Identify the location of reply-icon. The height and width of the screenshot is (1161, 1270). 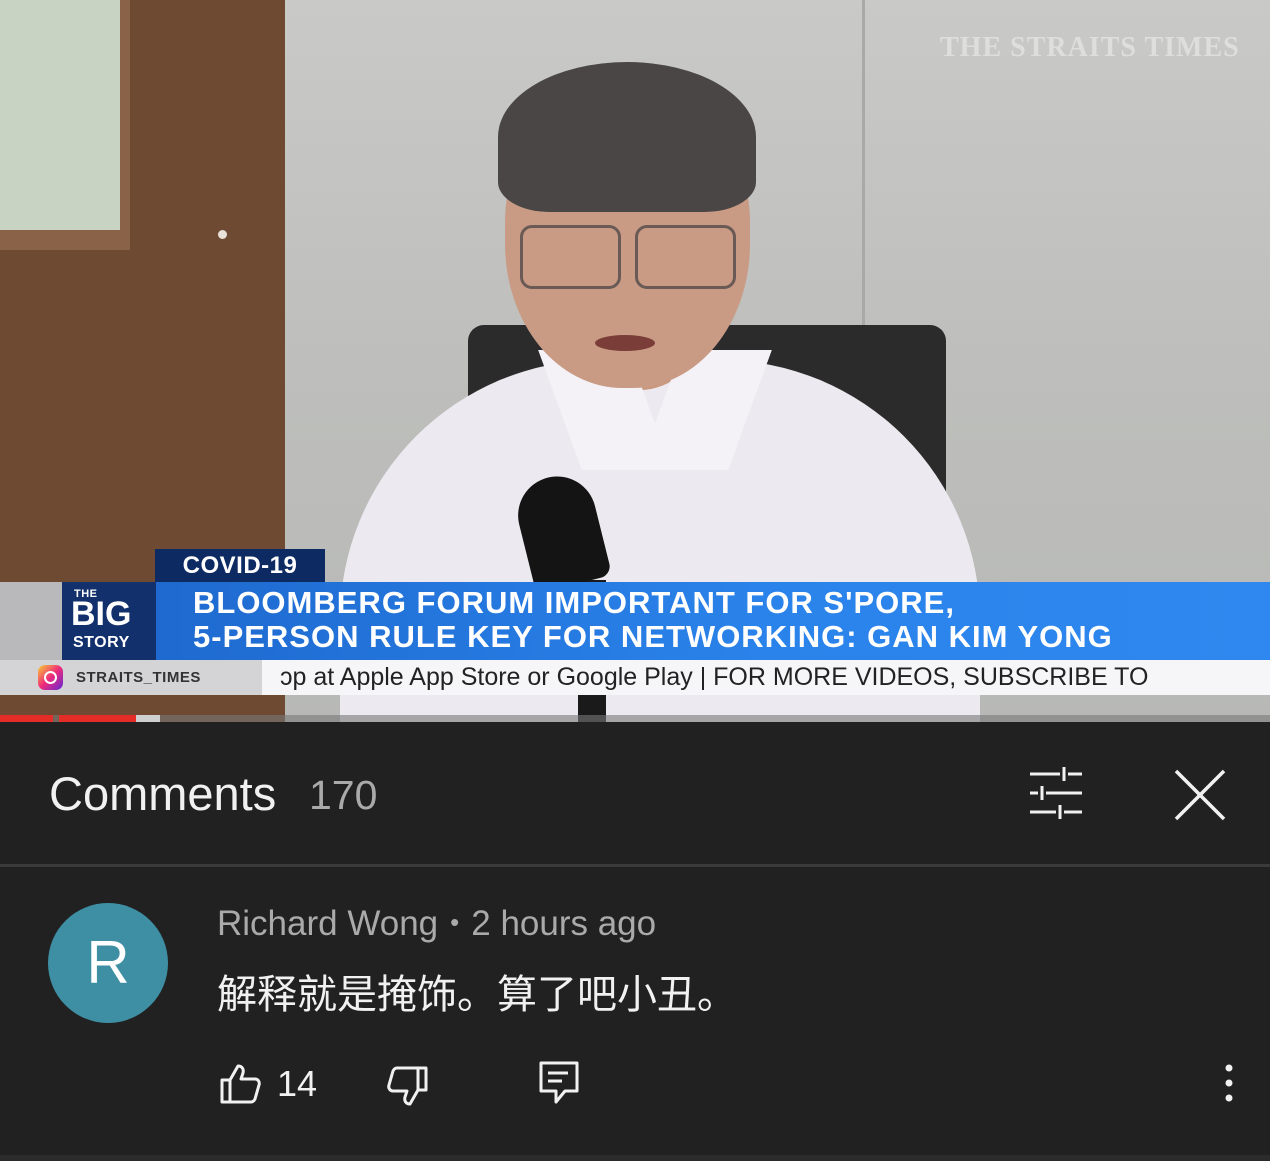
(559, 1083).